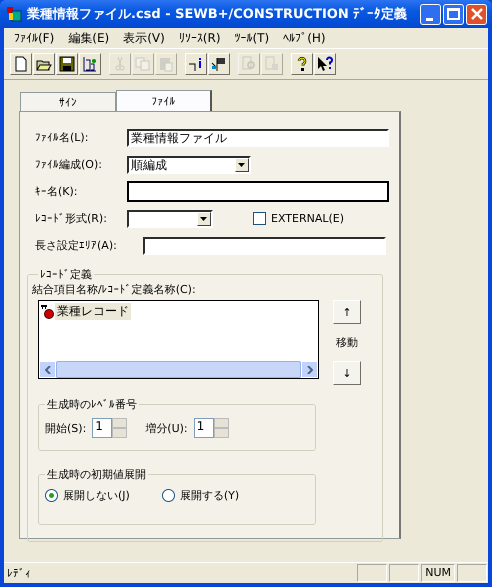 The image size is (492, 587). What do you see at coordinates (249, 64) in the screenshot?
I see `find-icon` at bounding box center [249, 64].